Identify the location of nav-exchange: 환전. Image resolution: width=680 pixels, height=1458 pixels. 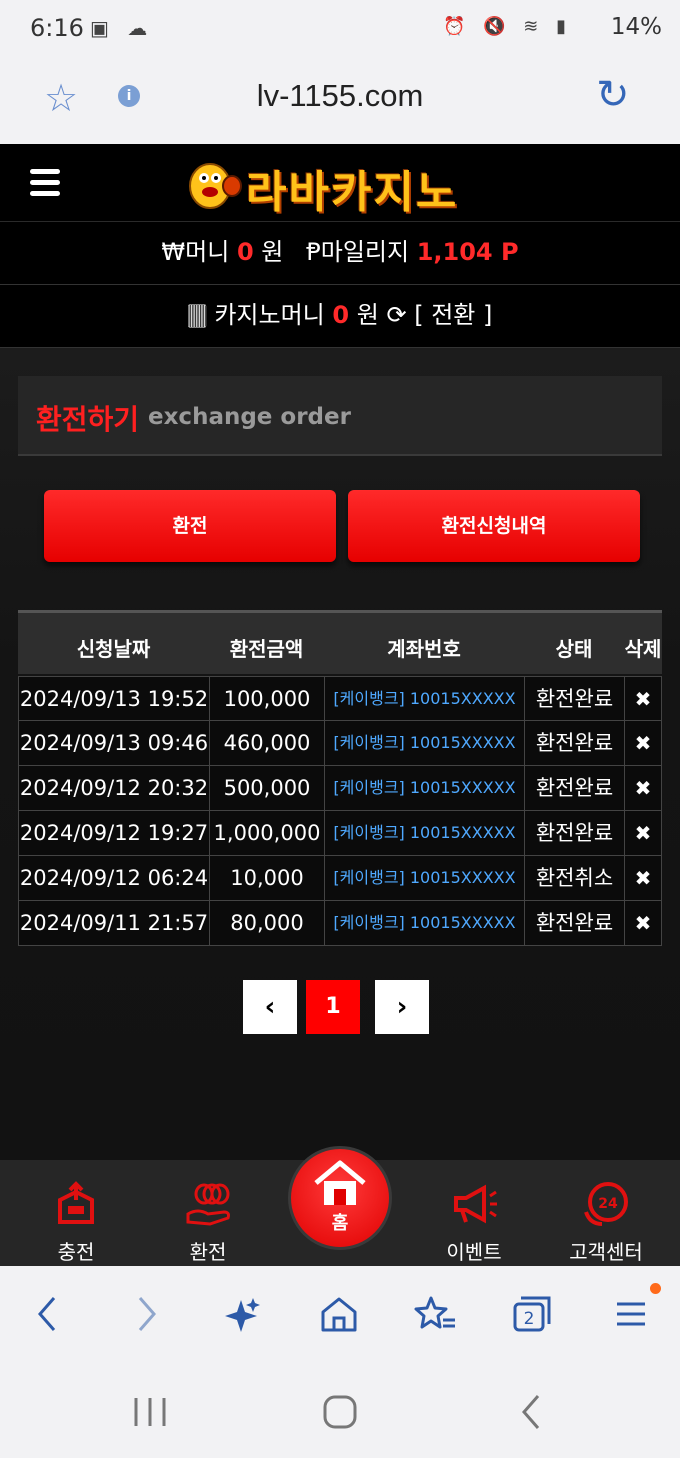
(208, 1213).